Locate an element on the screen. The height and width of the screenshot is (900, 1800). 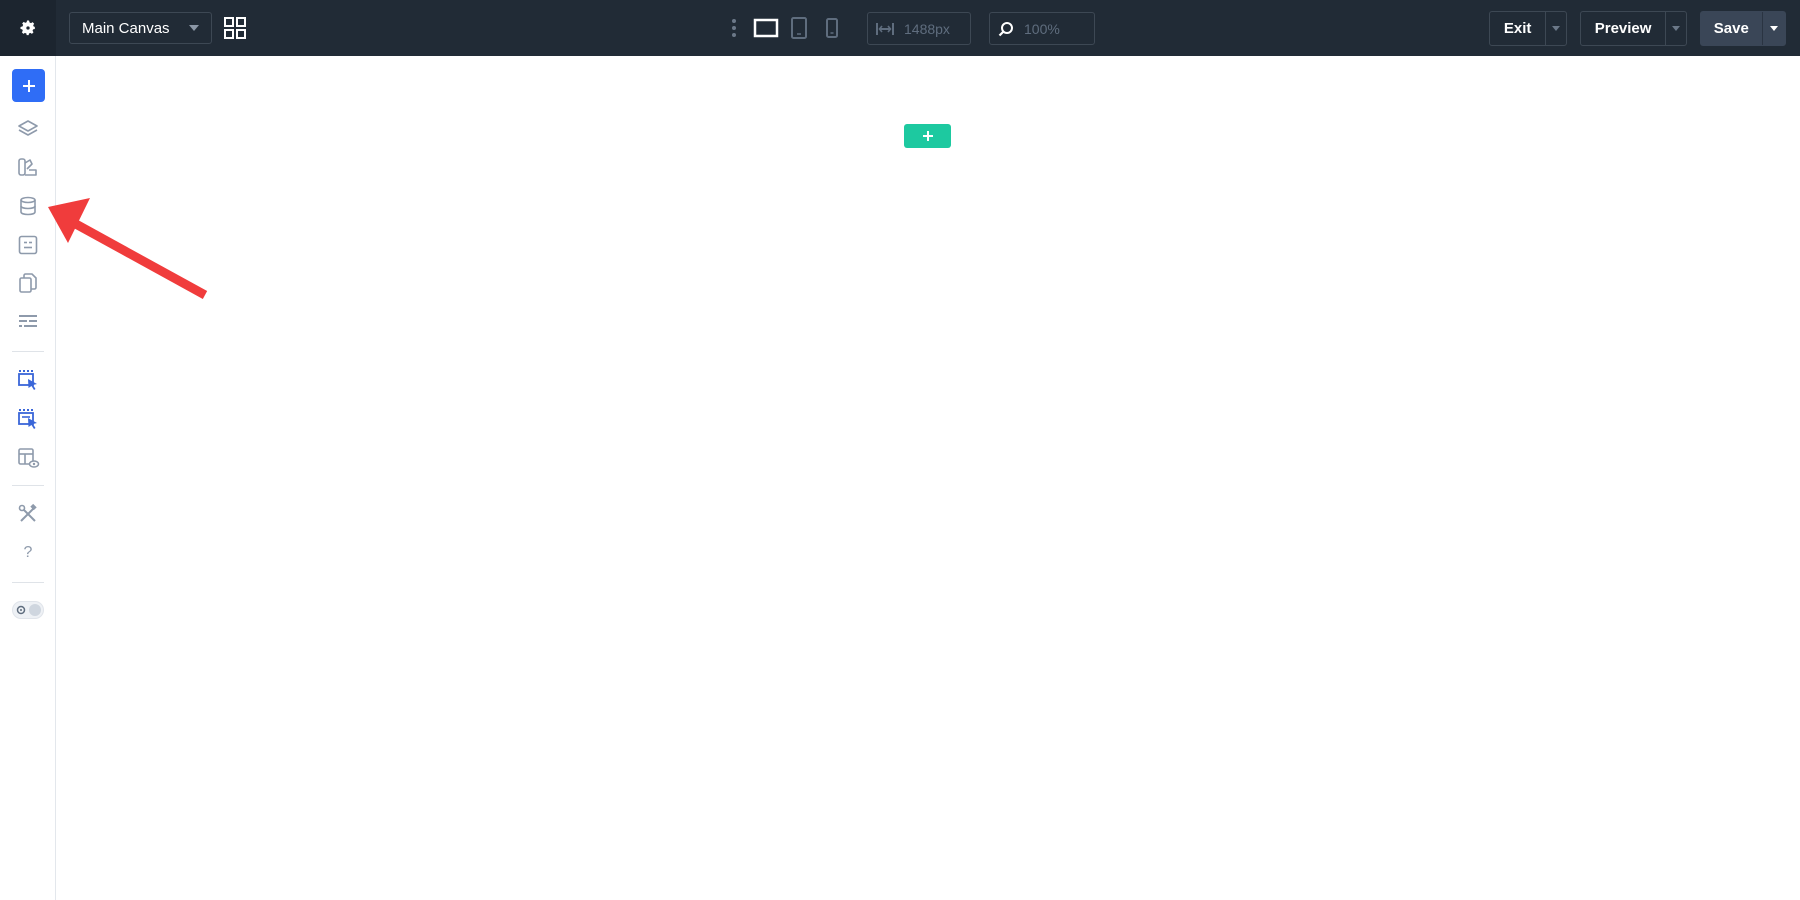
width-icon is located at coordinates (885, 28).